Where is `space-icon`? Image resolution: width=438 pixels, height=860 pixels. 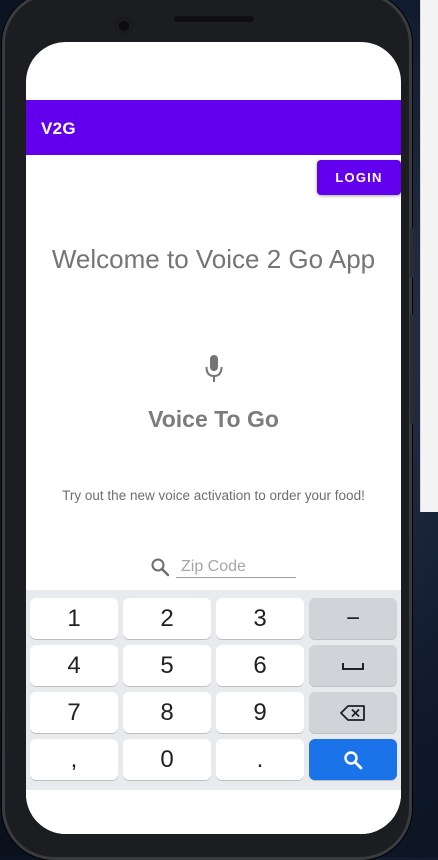
space-icon is located at coordinates (353, 666).